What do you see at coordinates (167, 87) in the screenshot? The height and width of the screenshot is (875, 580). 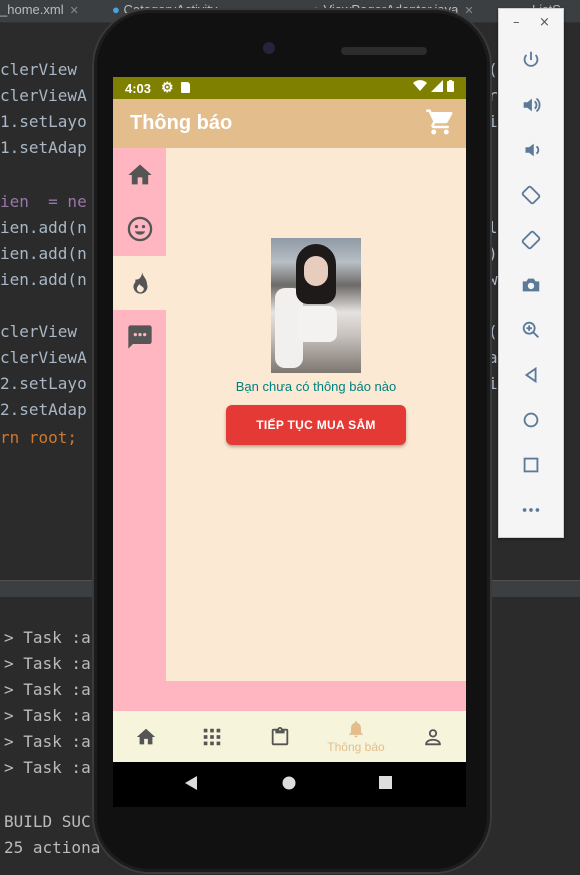 I see `gear-icon: ⚙` at bounding box center [167, 87].